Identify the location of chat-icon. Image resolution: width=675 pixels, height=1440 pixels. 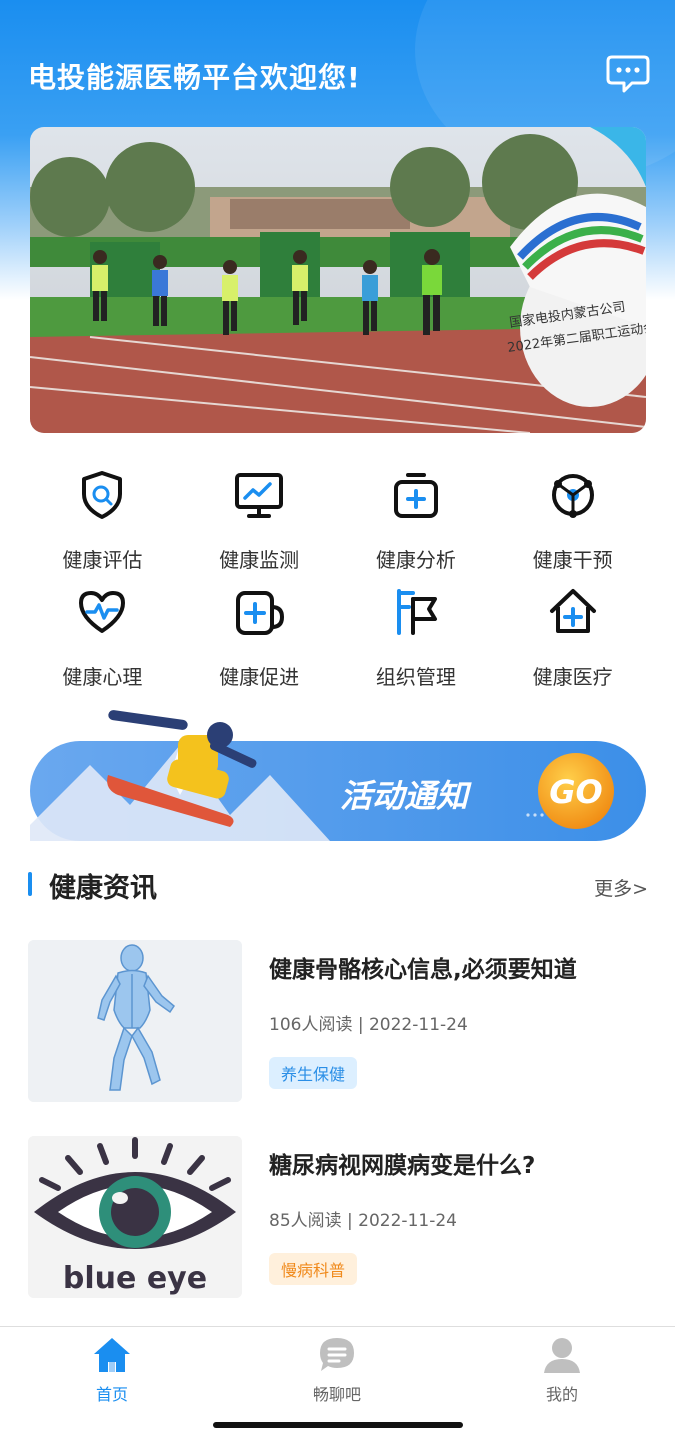
(337, 1354).